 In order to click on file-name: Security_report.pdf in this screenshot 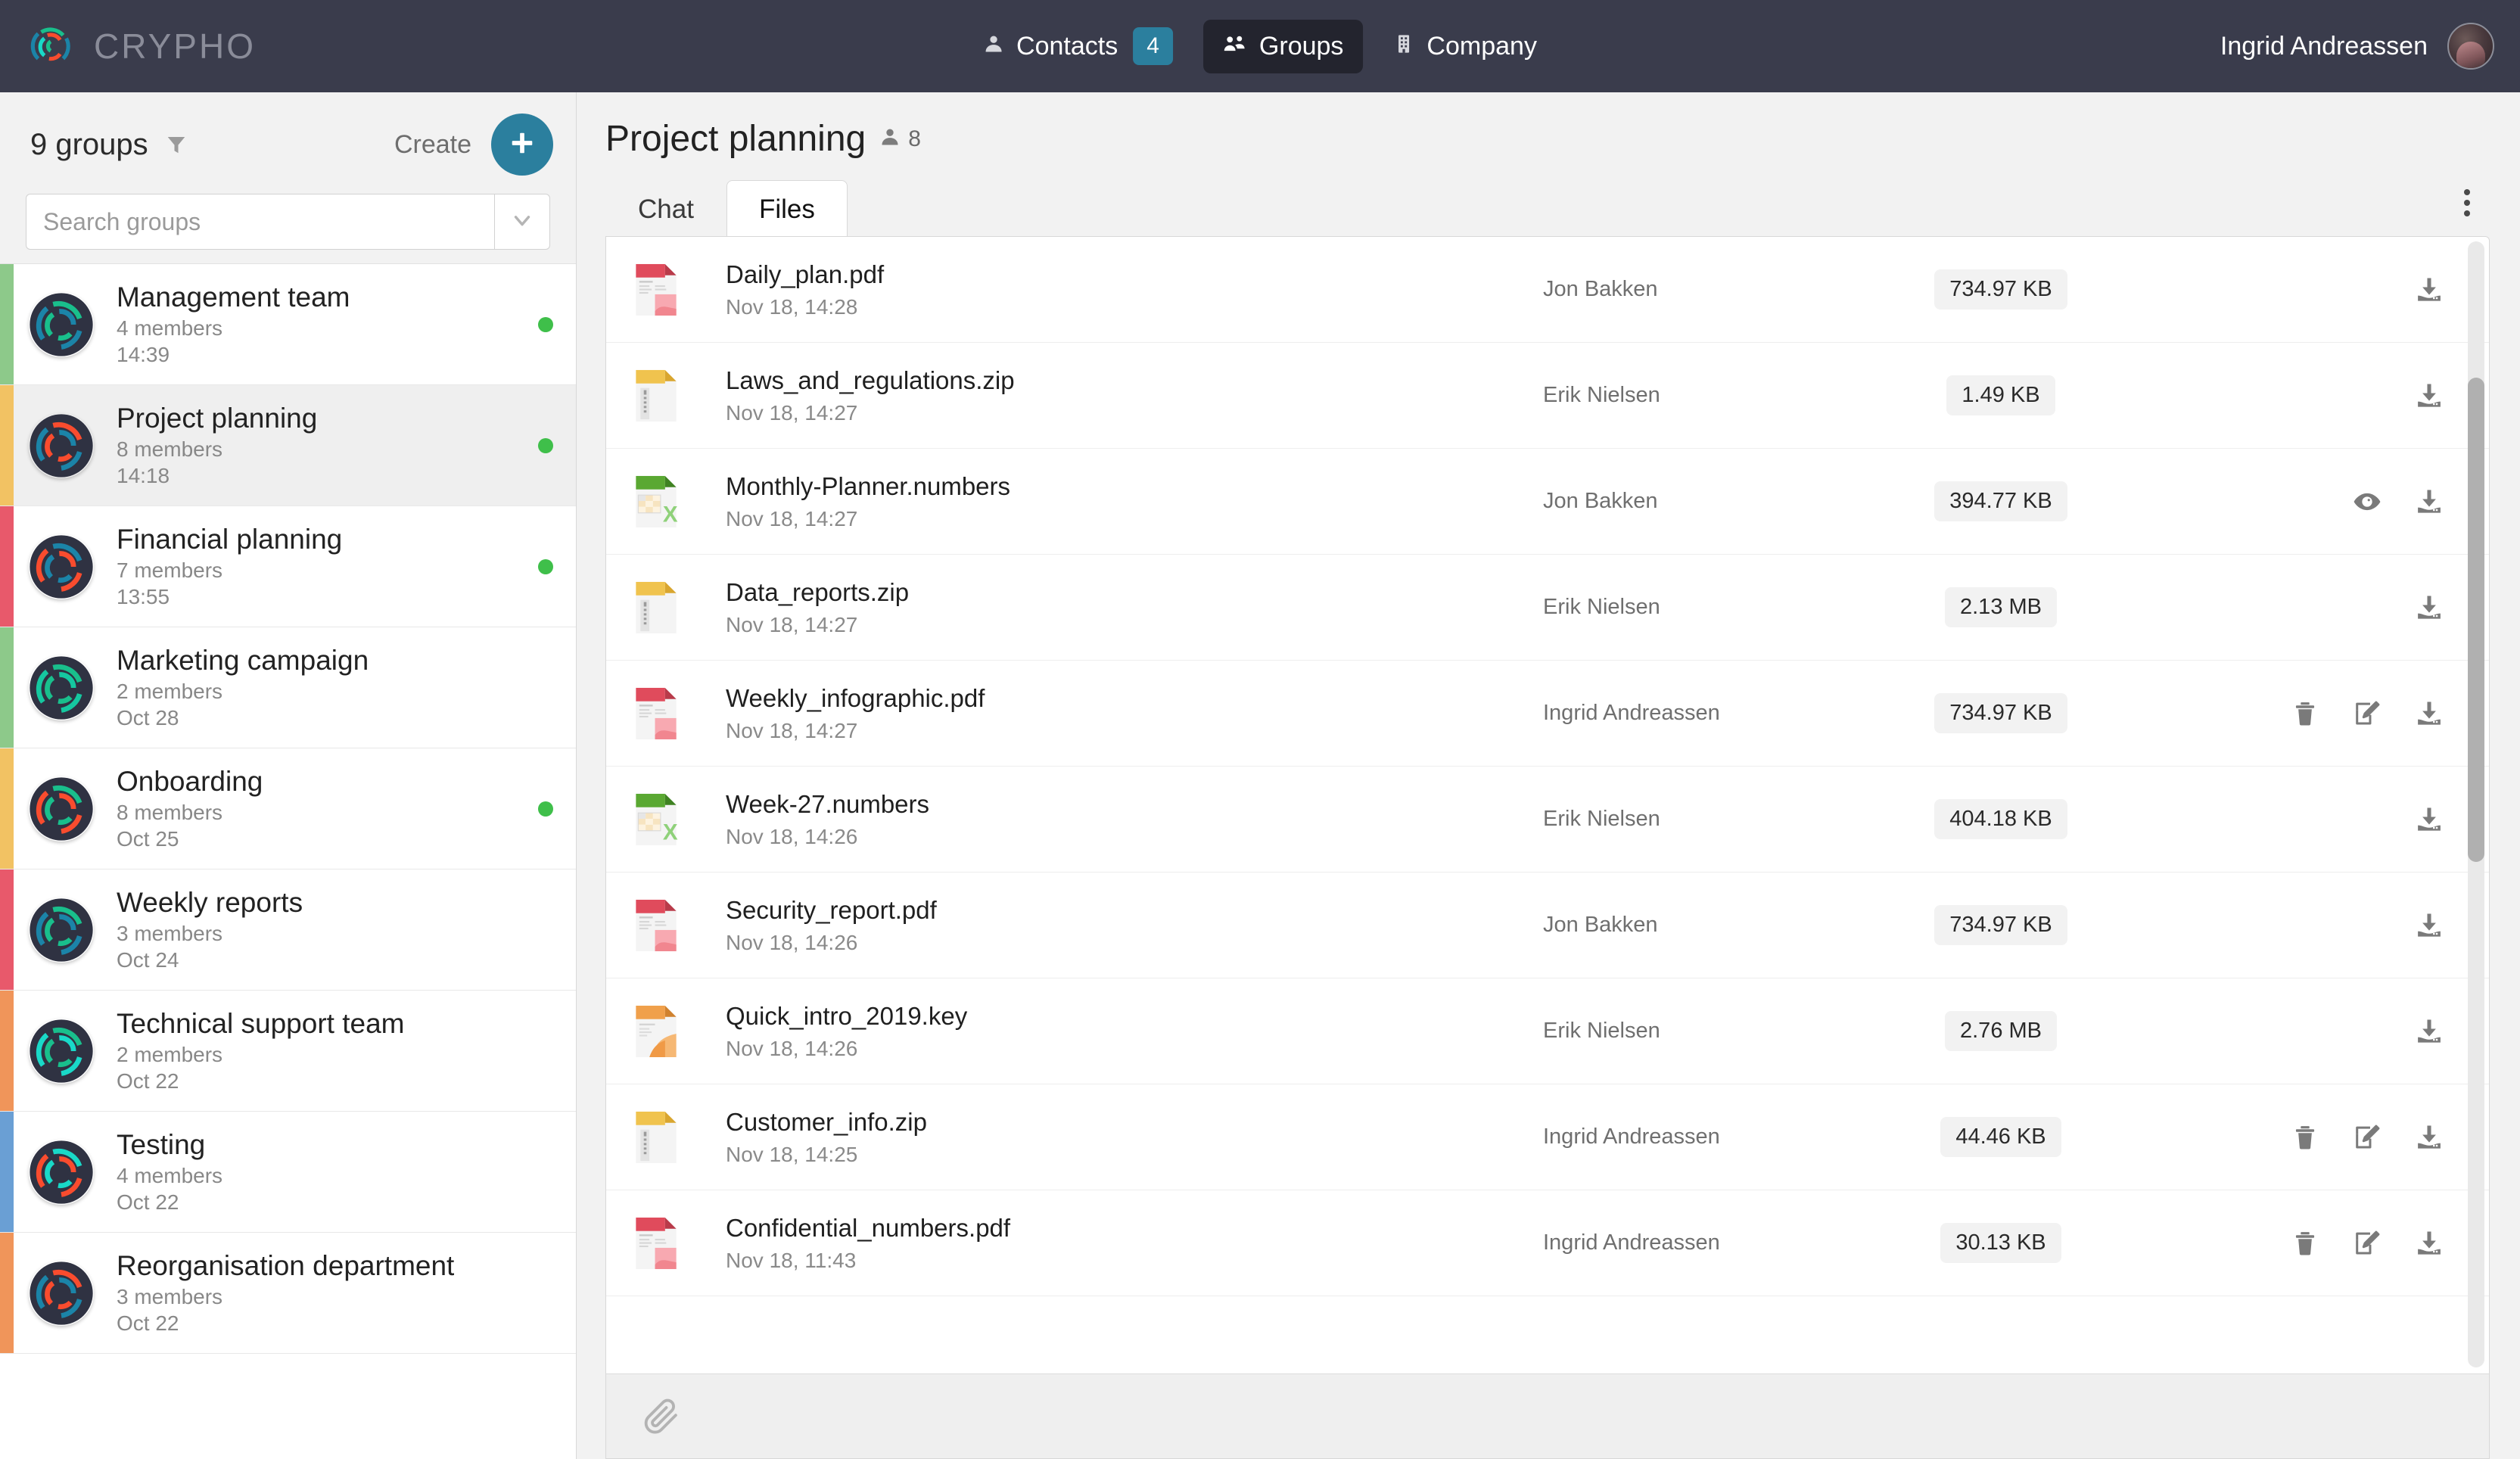, I will do `click(831, 909)`.